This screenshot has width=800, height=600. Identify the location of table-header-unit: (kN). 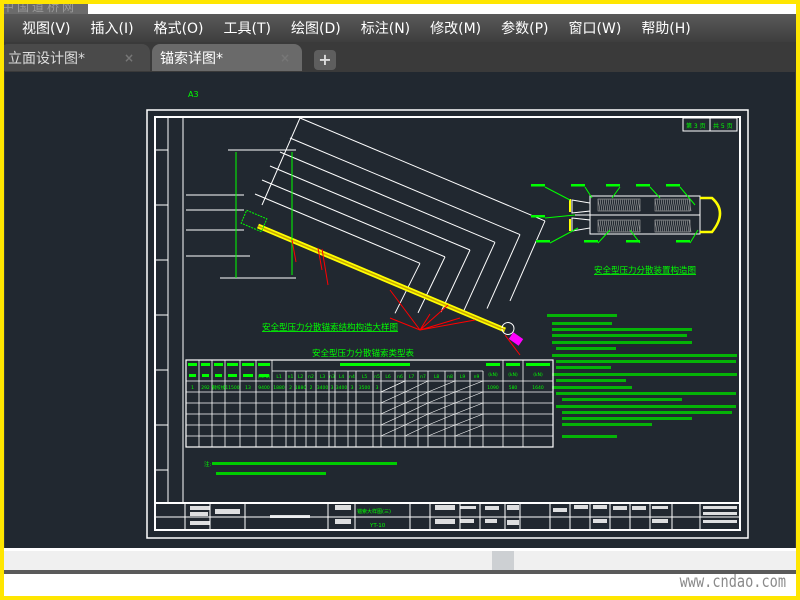
(493, 375).